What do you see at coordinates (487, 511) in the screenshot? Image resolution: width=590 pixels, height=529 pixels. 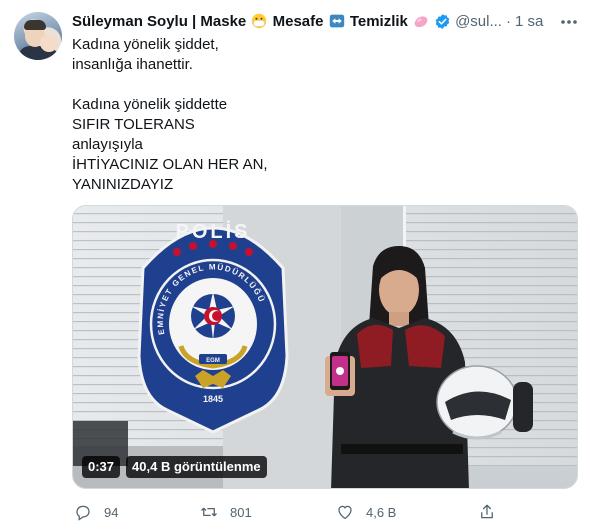 I see `share-icon` at bounding box center [487, 511].